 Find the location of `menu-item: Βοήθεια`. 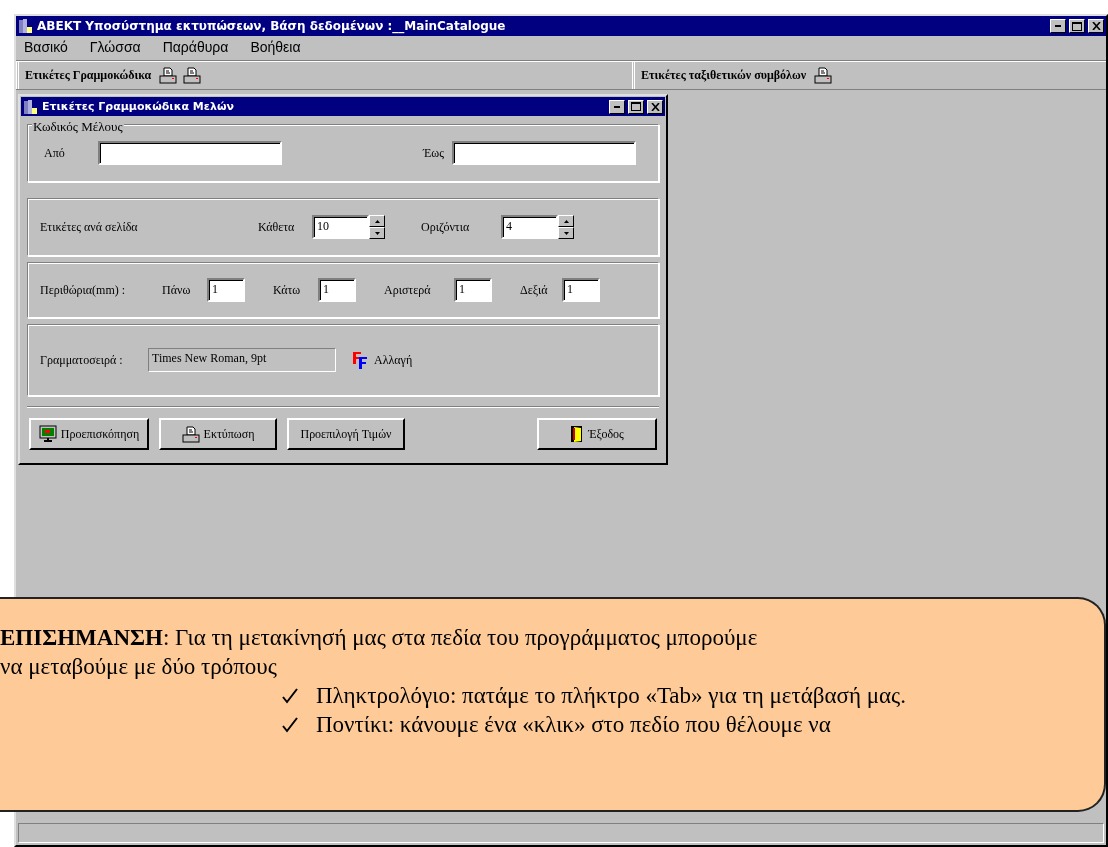

menu-item: Βοήθεια is located at coordinates (275, 48).